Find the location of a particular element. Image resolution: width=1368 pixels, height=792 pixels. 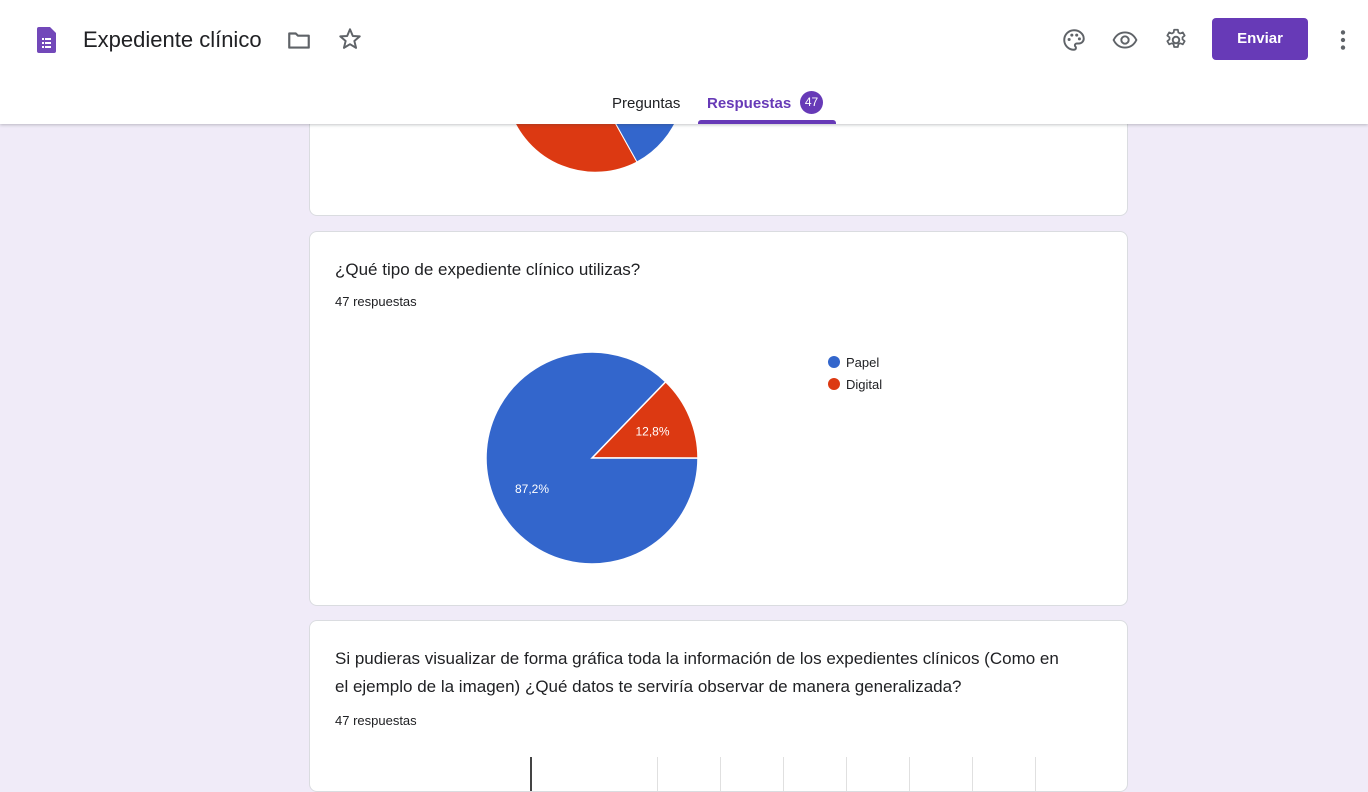

tab-preguntas: Preguntas is located at coordinates (646, 104).